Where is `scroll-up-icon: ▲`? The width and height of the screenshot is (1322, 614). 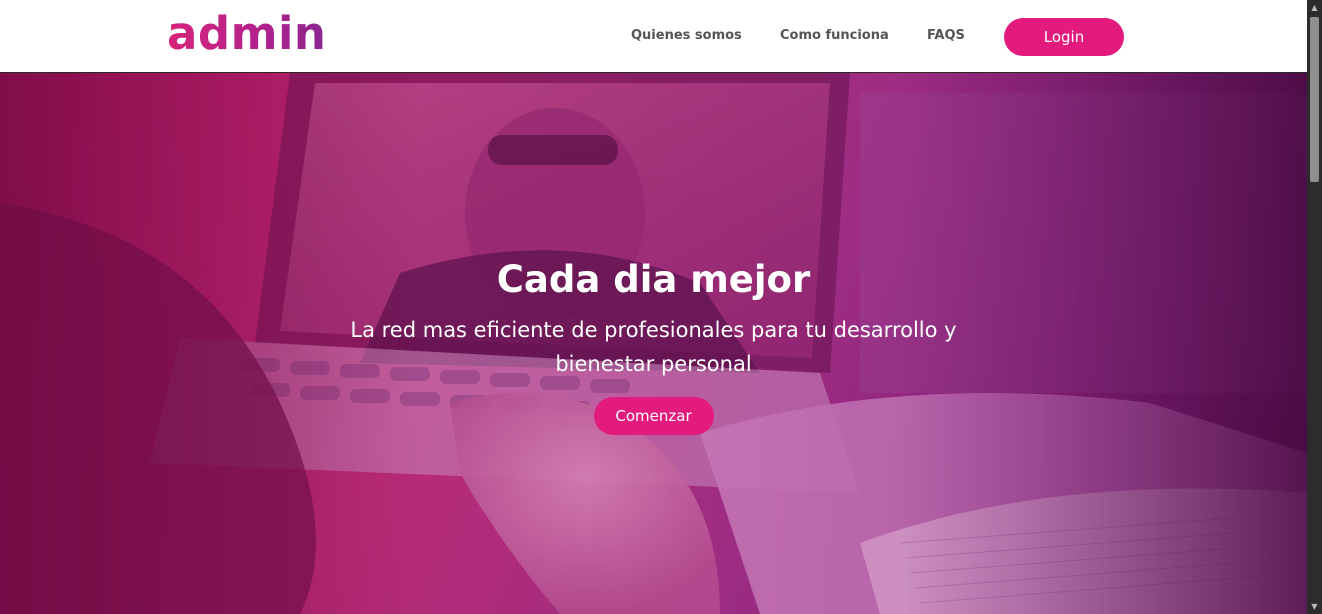
scroll-up-icon: ▲ is located at coordinates (1314, 7).